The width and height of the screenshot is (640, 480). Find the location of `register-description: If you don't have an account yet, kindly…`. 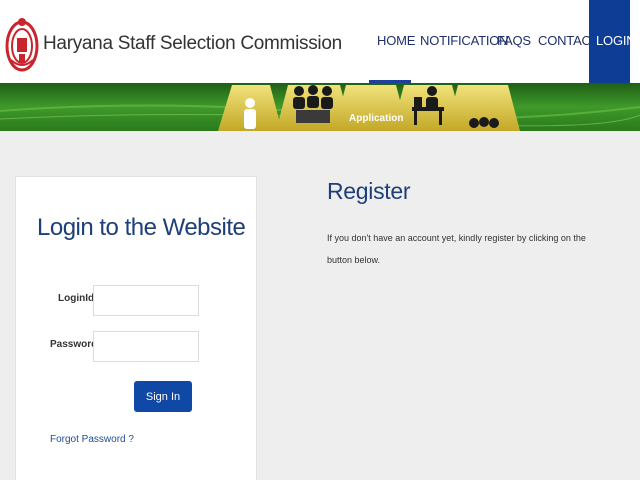

register-description: If you don't have an account yet, kindly… is located at coordinates (456, 249).